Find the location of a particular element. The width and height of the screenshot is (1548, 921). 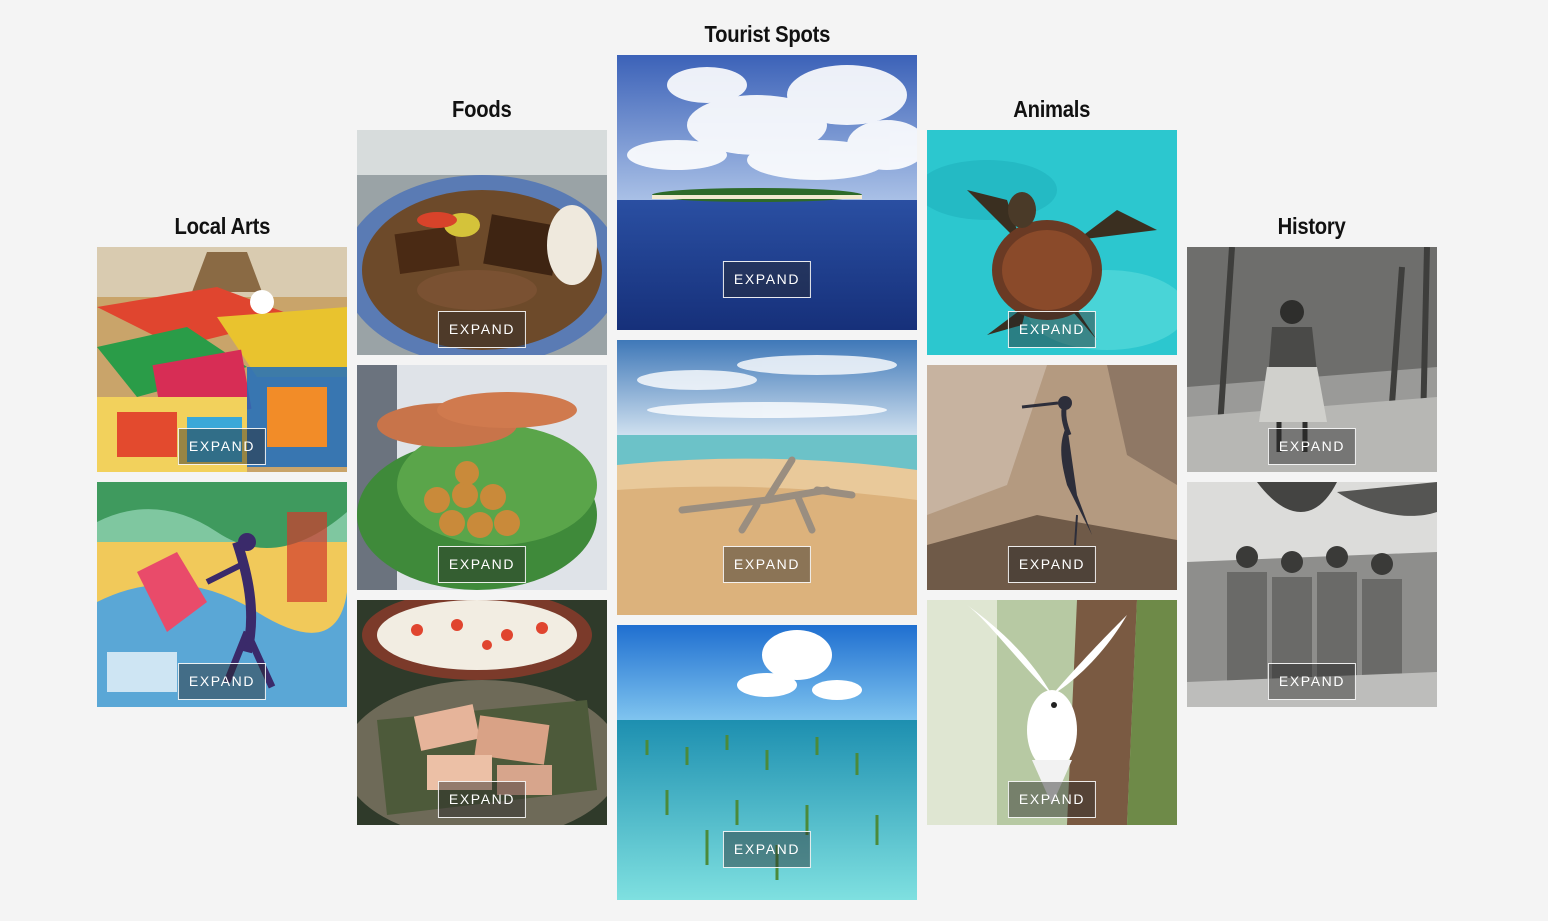

photo-tile-beach: EXPAND is located at coordinates (767, 477).